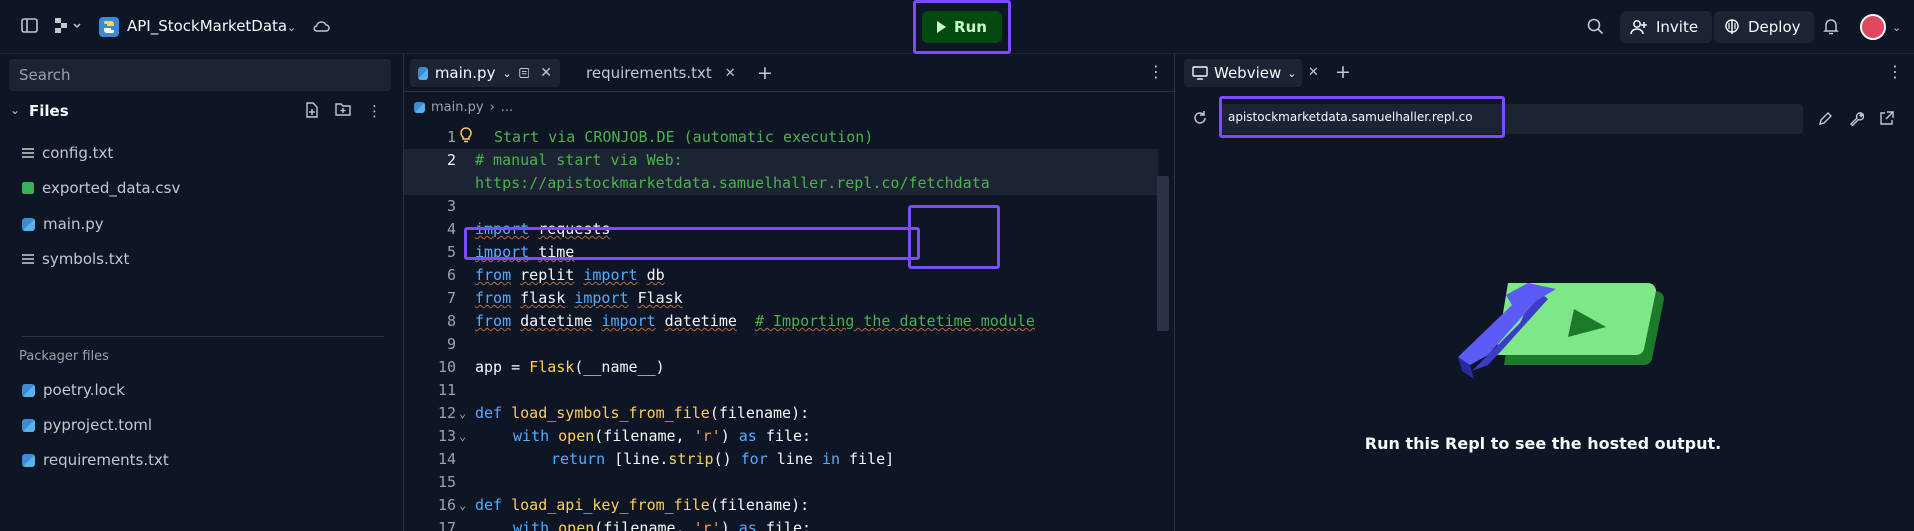 The width and height of the screenshot is (1914, 531). I want to click on deploy-button: Deploy, so click(1764, 27).